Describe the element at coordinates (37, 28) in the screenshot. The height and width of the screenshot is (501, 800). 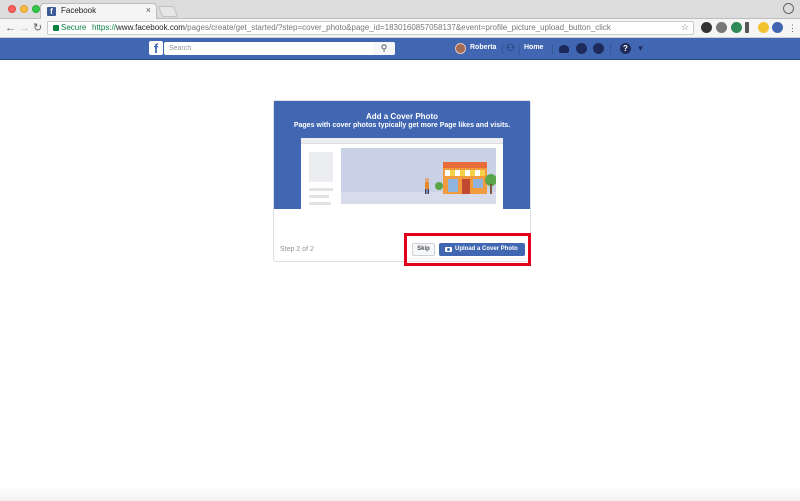
I see `reload-icon: ↻` at that location.